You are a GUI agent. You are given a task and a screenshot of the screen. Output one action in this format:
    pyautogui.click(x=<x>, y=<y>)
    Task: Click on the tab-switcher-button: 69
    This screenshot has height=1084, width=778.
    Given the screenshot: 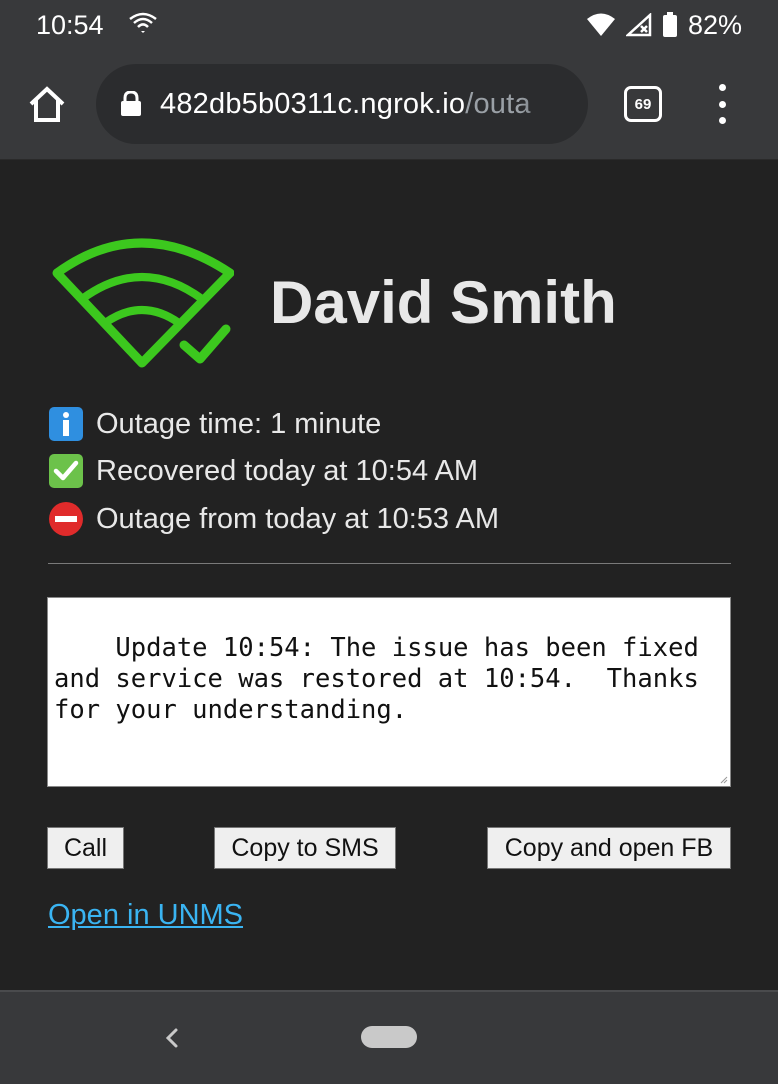 What is the action you would take?
    pyautogui.click(x=643, y=104)
    